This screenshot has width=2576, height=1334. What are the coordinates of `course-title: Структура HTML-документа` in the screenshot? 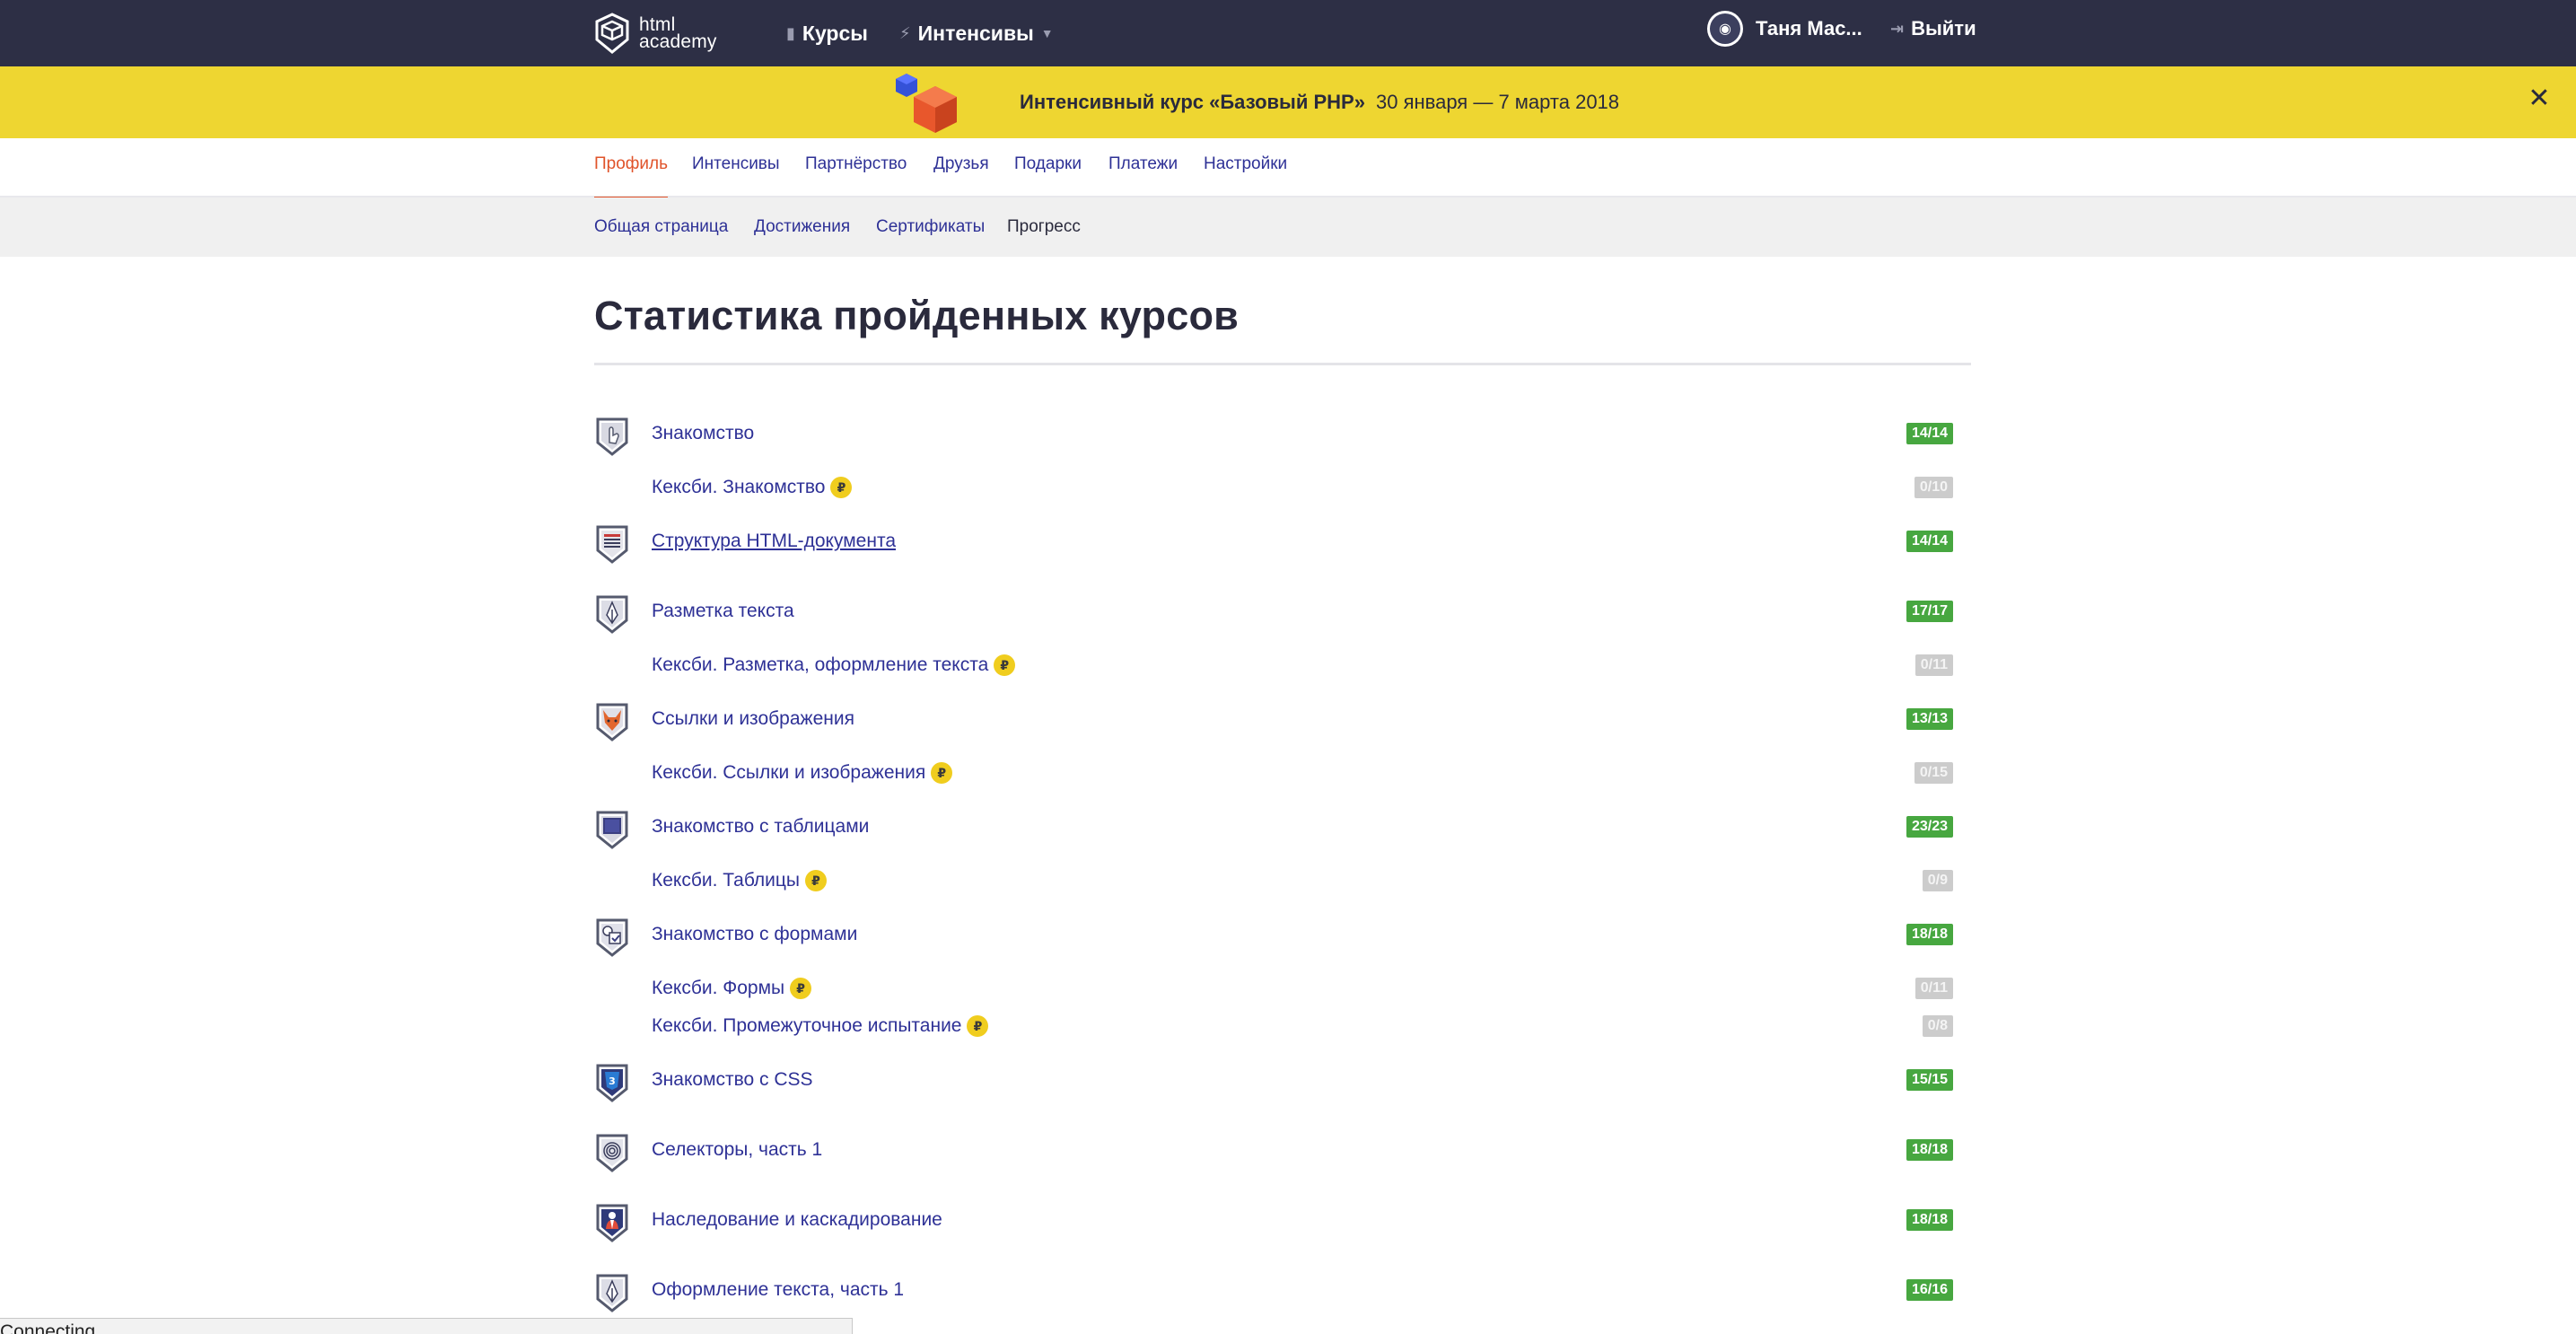 It's located at (774, 541).